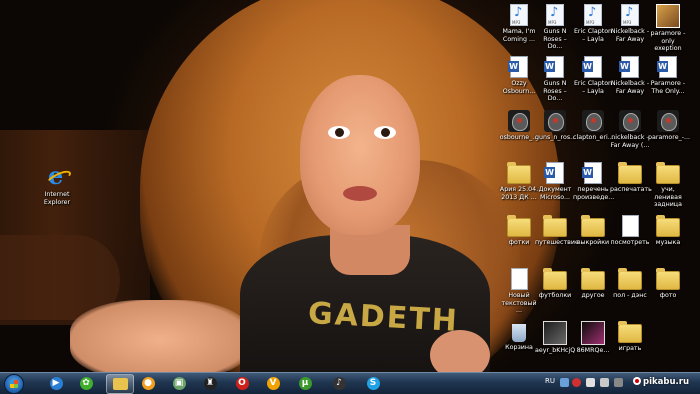  Describe the element at coordinates (57, 175) in the screenshot. I see `internet-explorer-icon` at that location.